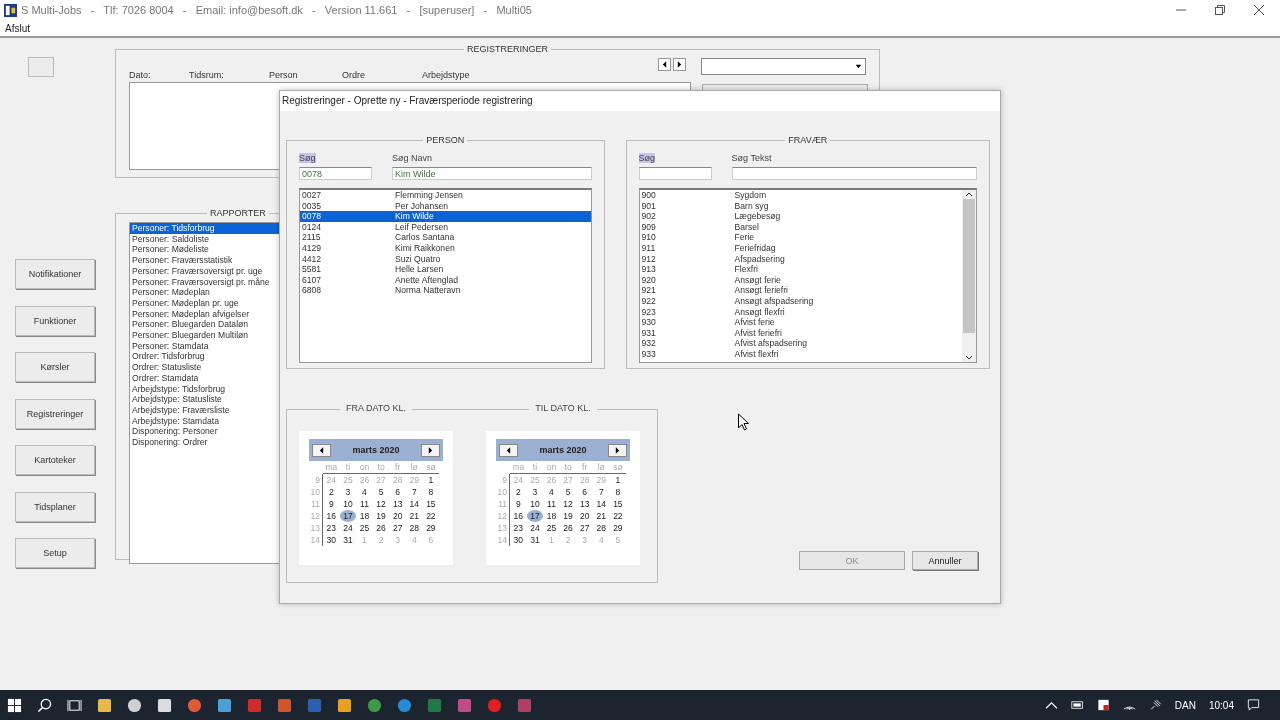 The width and height of the screenshot is (1280, 720). Describe the element at coordinates (445, 206) in the screenshot. I see `list-row: 0035 Per Johansen` at that location.